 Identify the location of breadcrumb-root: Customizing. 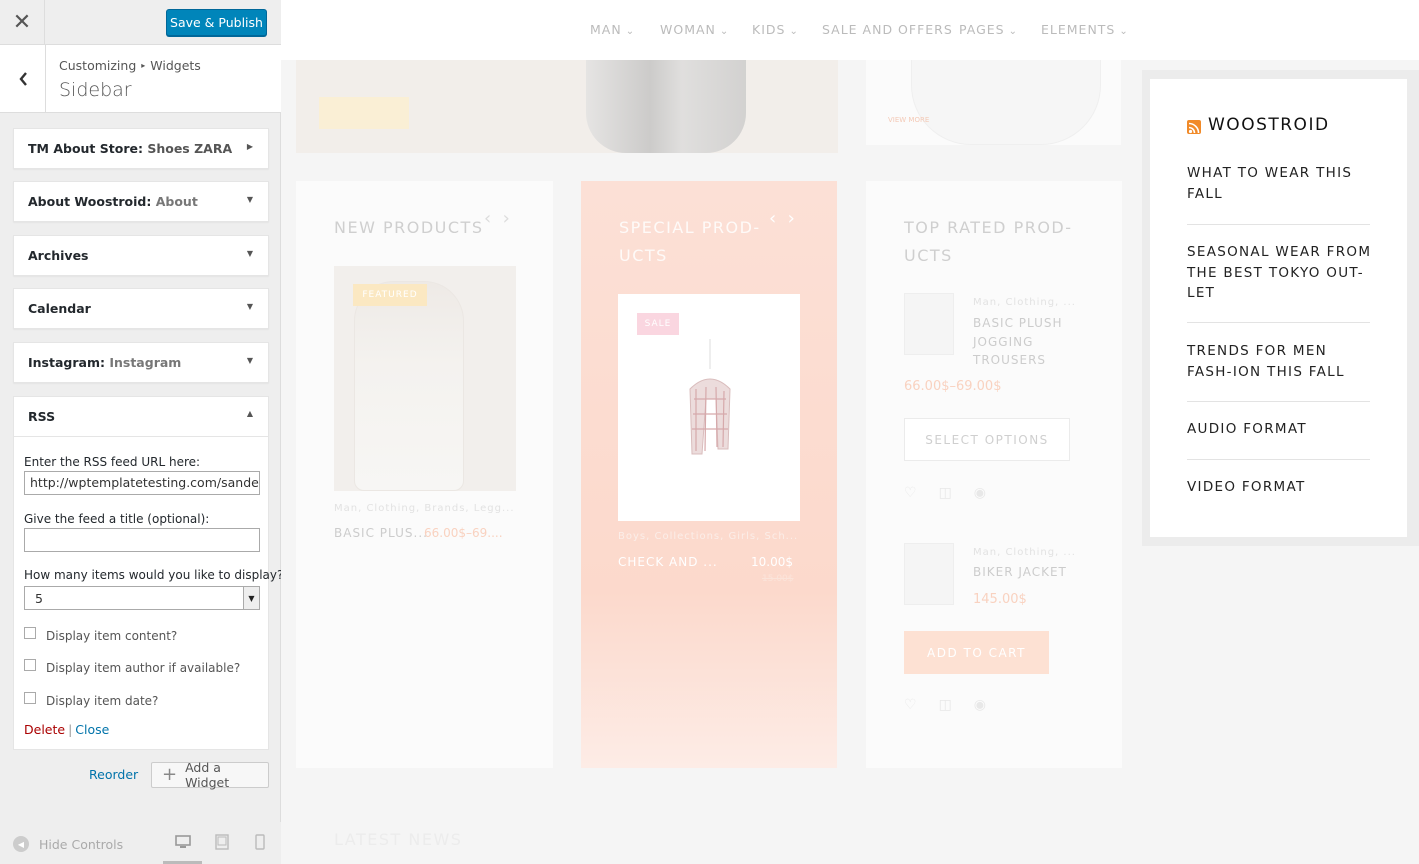
(98, 65).